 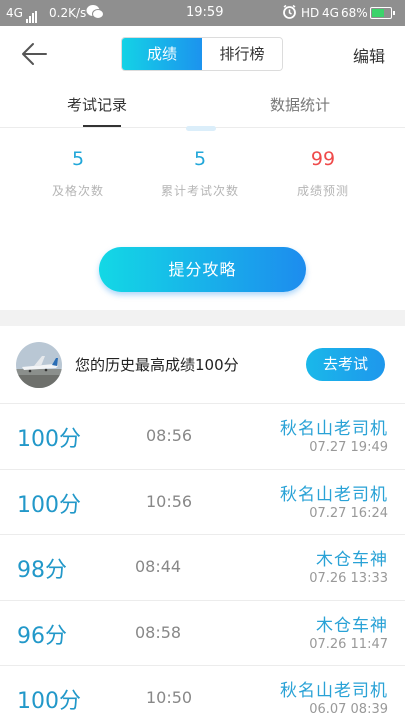 What do you see at coordinates (169, 697) in the screenshot?
I see `record-duration: 10:50` at bounding box center [169, 697].